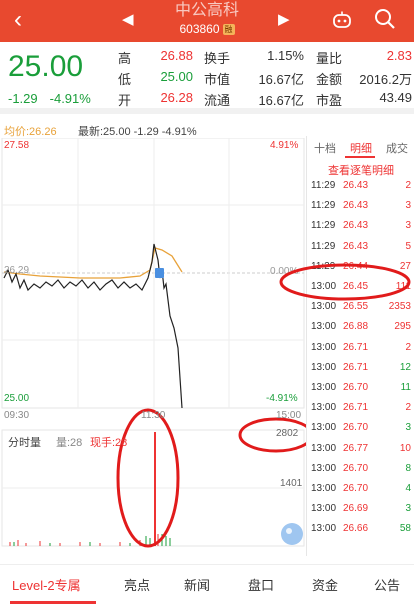 The width and height of the screenshot is (414, 606). What do you see at coordinates (159, 273) in the screenshot?
I see `trade-marker` at bounding box center [159, 273].